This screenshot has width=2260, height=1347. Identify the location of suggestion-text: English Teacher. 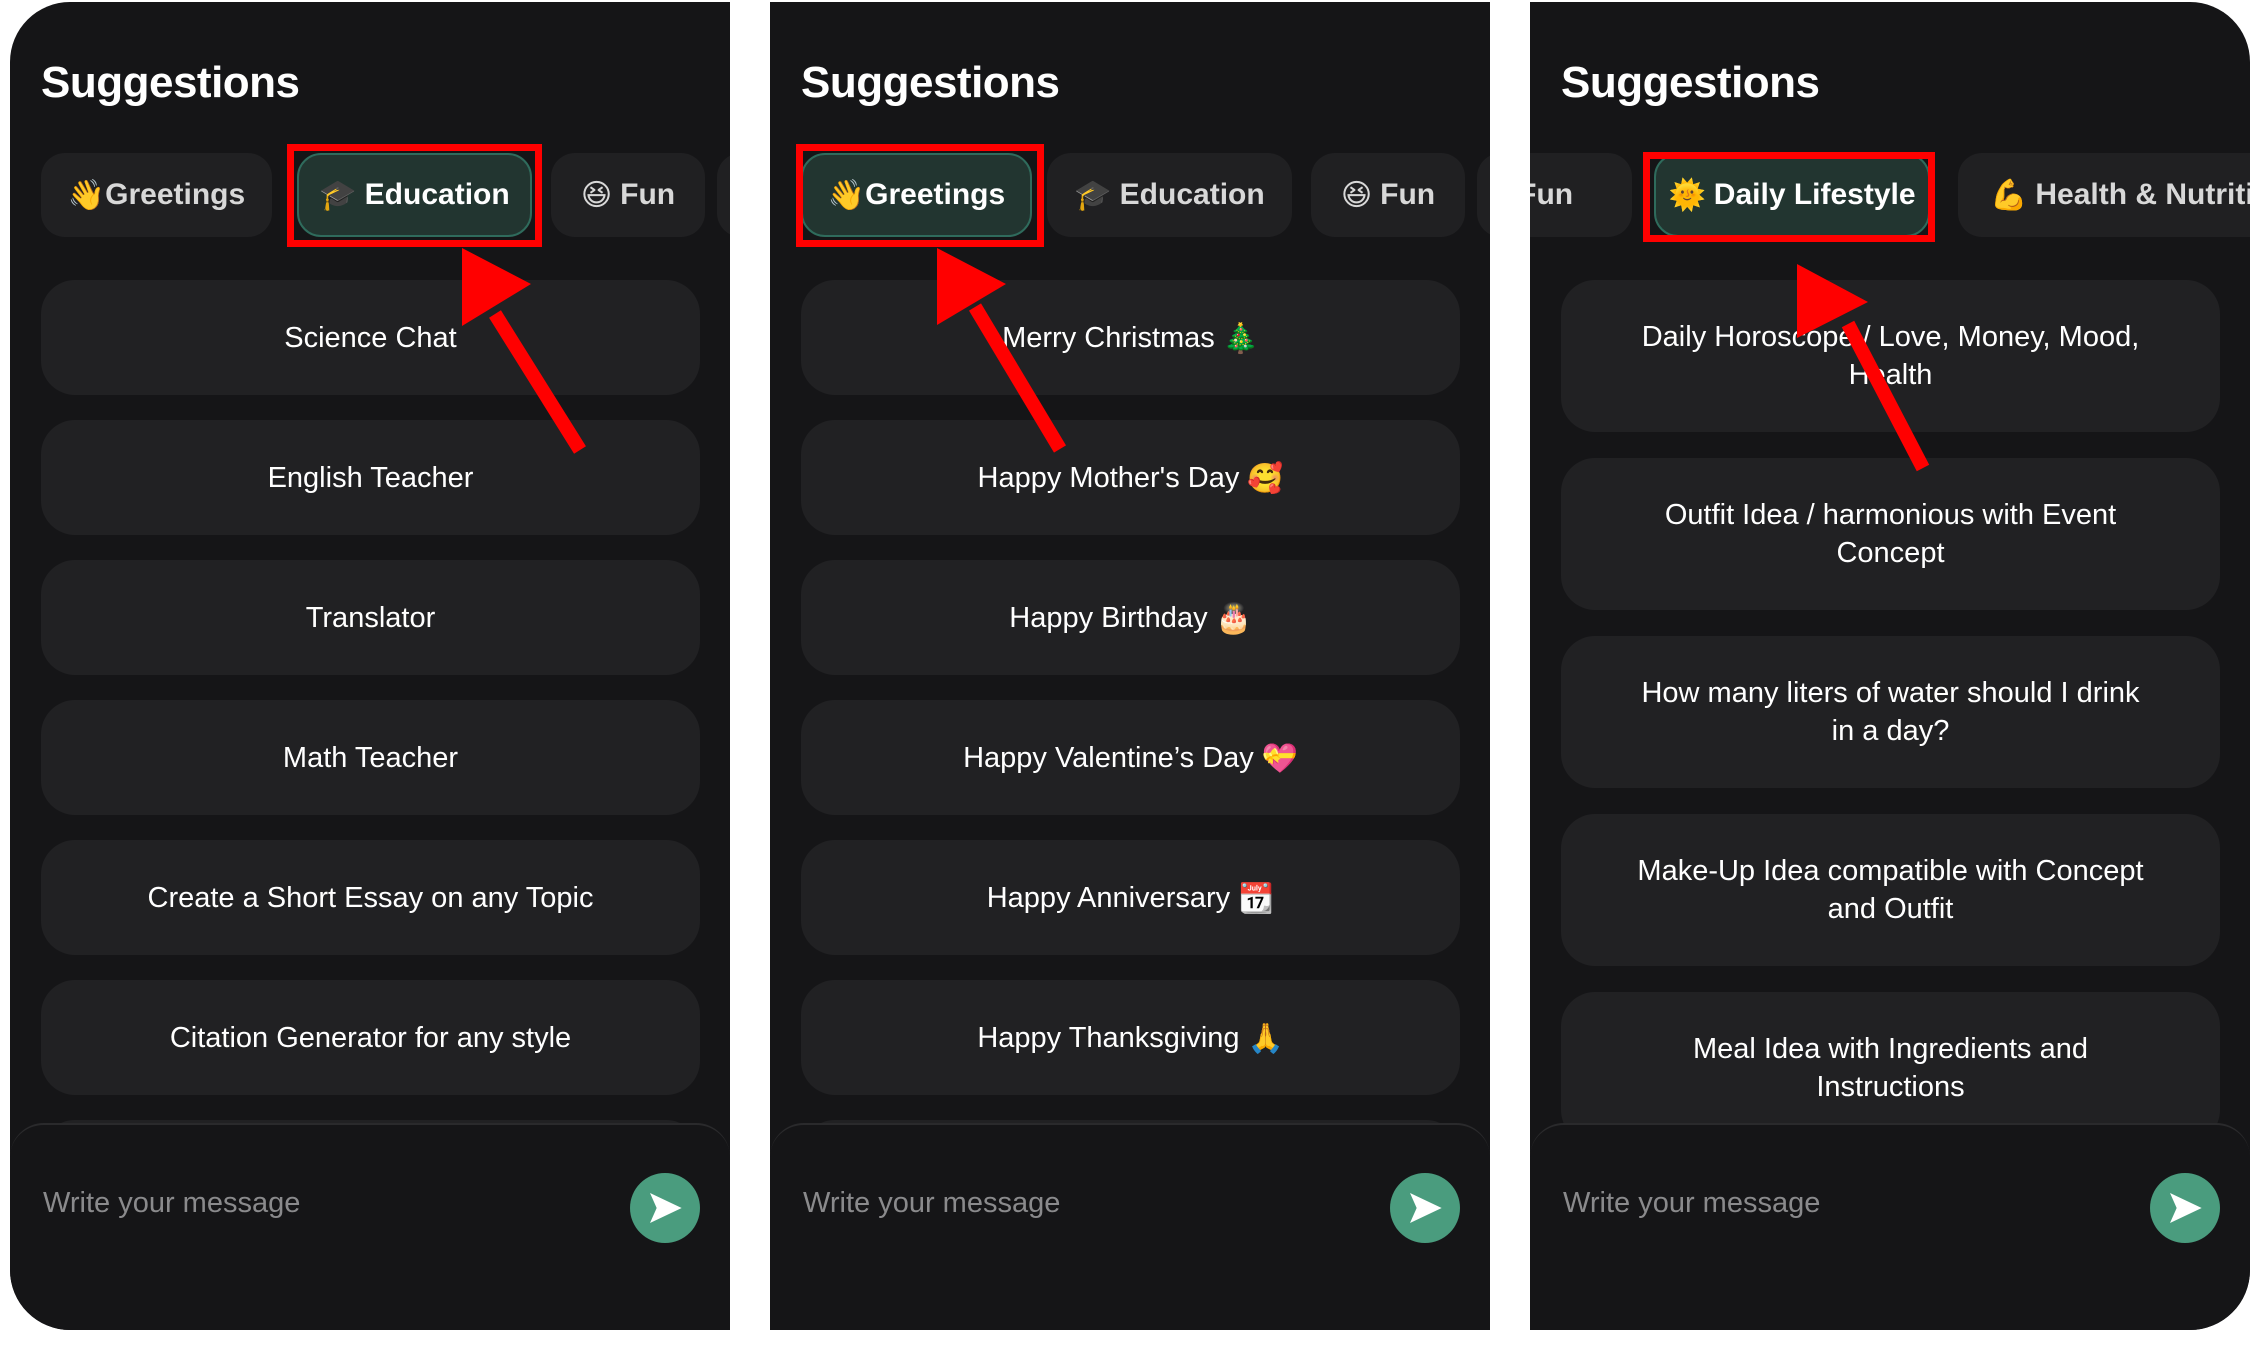
(370, 477).